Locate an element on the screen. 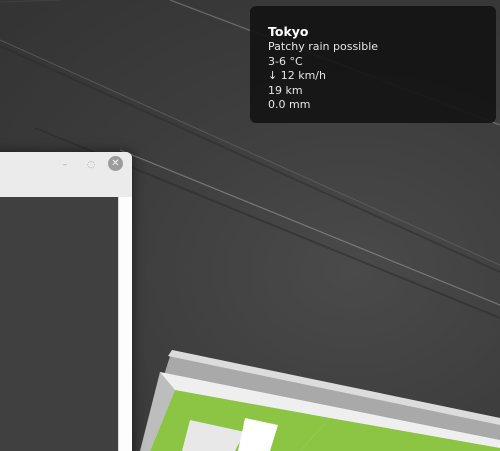 The height and width of the screenshot is (451, 500). maximize-button: ◌ is located at coordinates (91, 165).